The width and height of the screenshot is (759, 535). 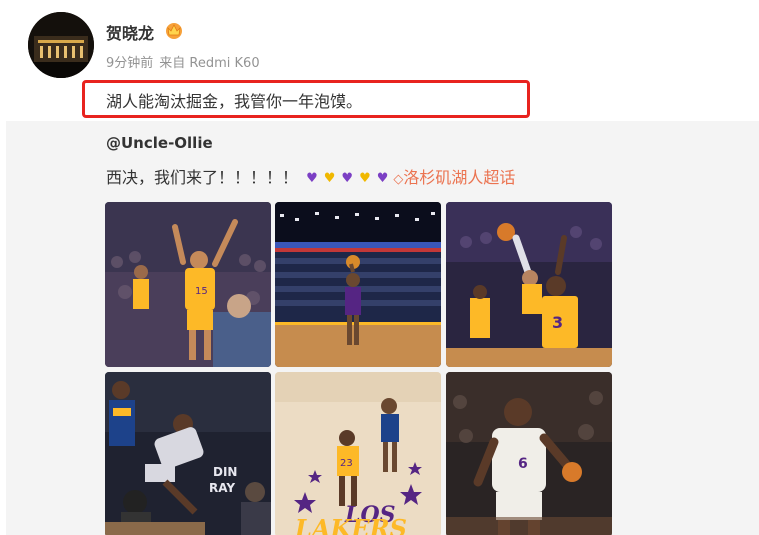 I want to click on svg-text: 6, so click(x=523, y=464).